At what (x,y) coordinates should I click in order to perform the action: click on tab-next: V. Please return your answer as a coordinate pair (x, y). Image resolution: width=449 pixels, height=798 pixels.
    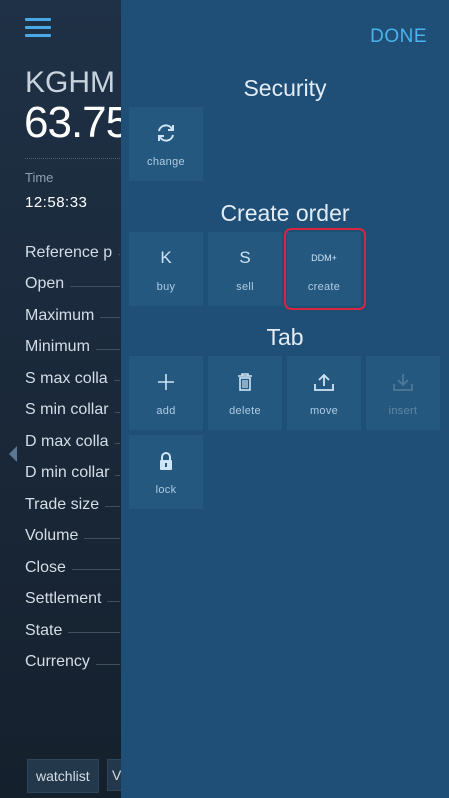
    Looking at the image, I should click on (114, 775).